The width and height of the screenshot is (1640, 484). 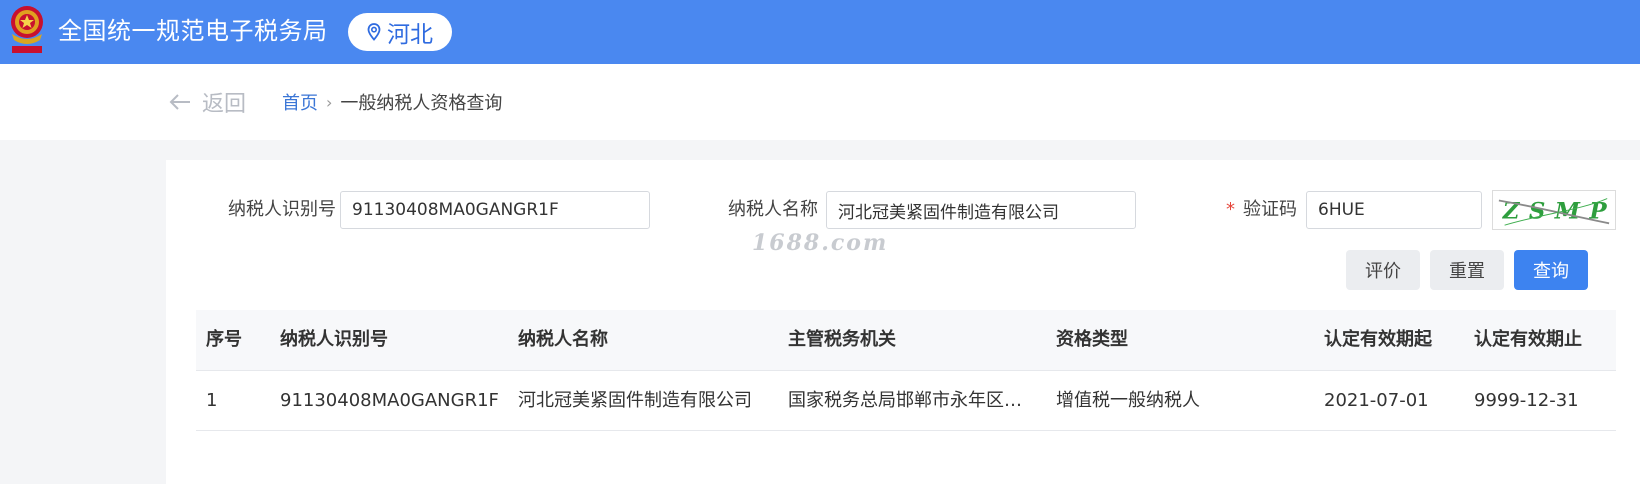 What do you see at coordinates (842, 339) in the screenshot?
I see `column-header: 主管税务机关` at bounding box center [842, 339].